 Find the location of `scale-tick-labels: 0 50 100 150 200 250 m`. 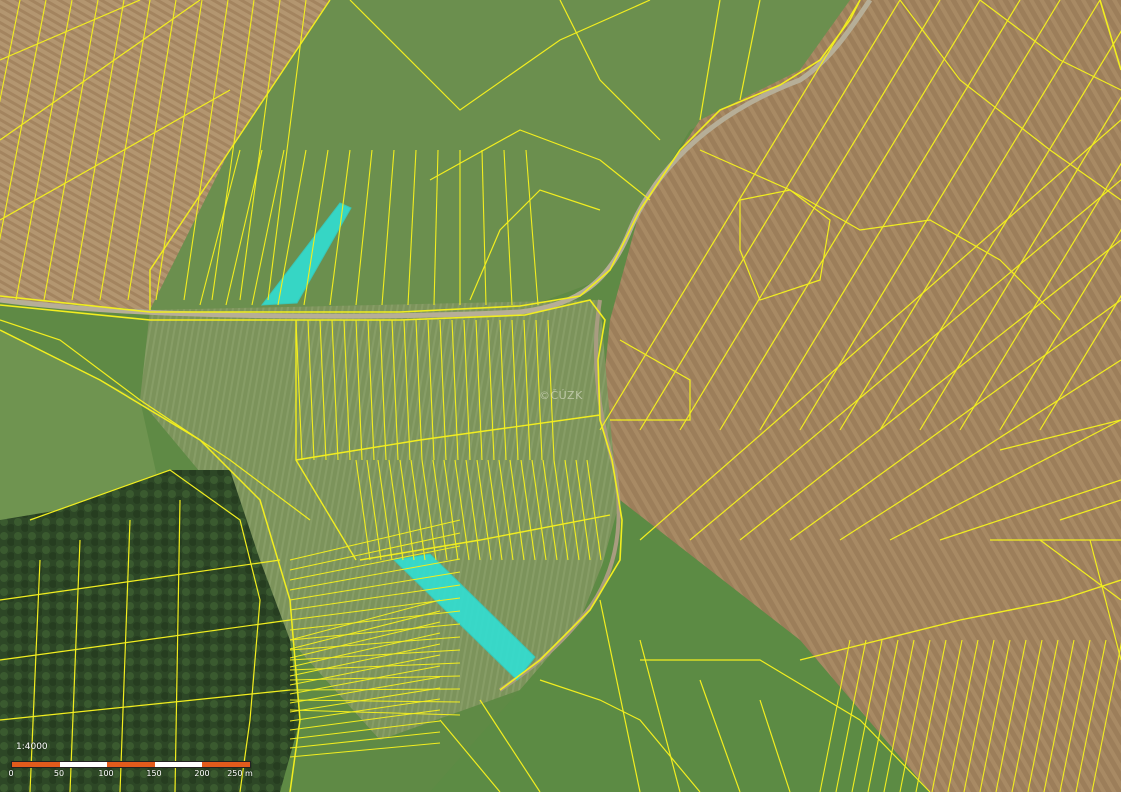

scale-tick-labels: 0 50 100 150 200 250 m is located at coordinates (130, 775).